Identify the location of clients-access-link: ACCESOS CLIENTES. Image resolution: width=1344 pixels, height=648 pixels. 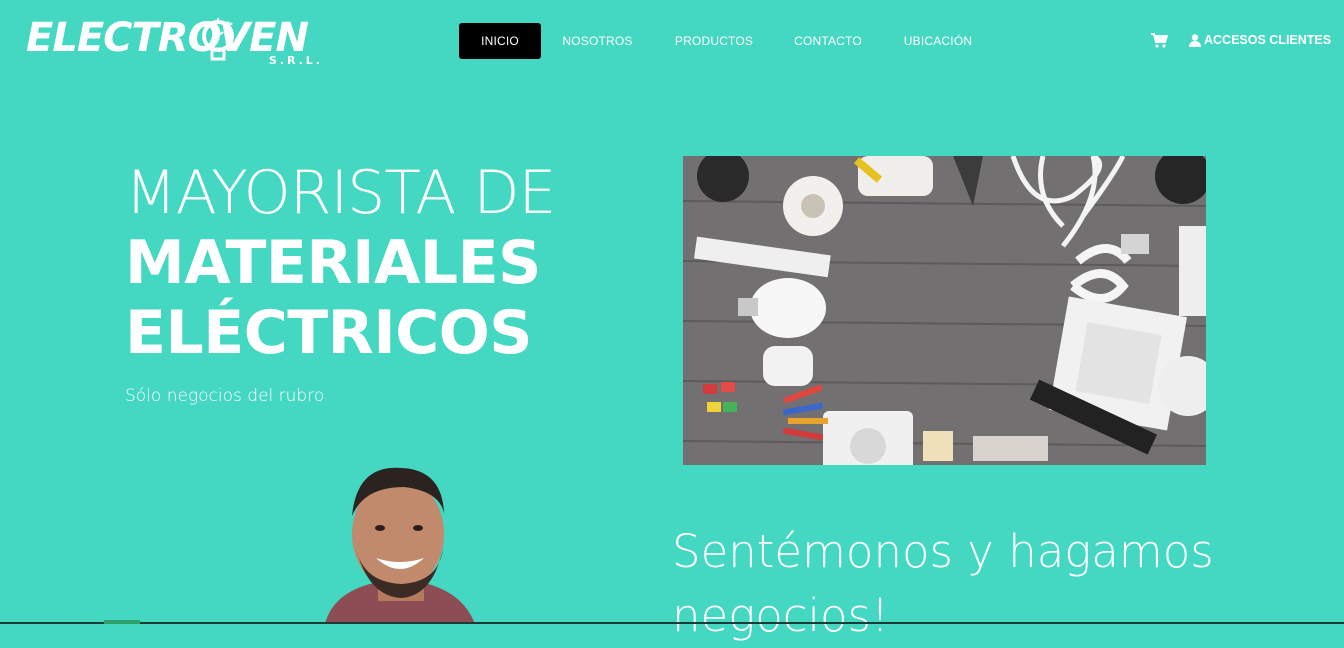
(1260, 40).